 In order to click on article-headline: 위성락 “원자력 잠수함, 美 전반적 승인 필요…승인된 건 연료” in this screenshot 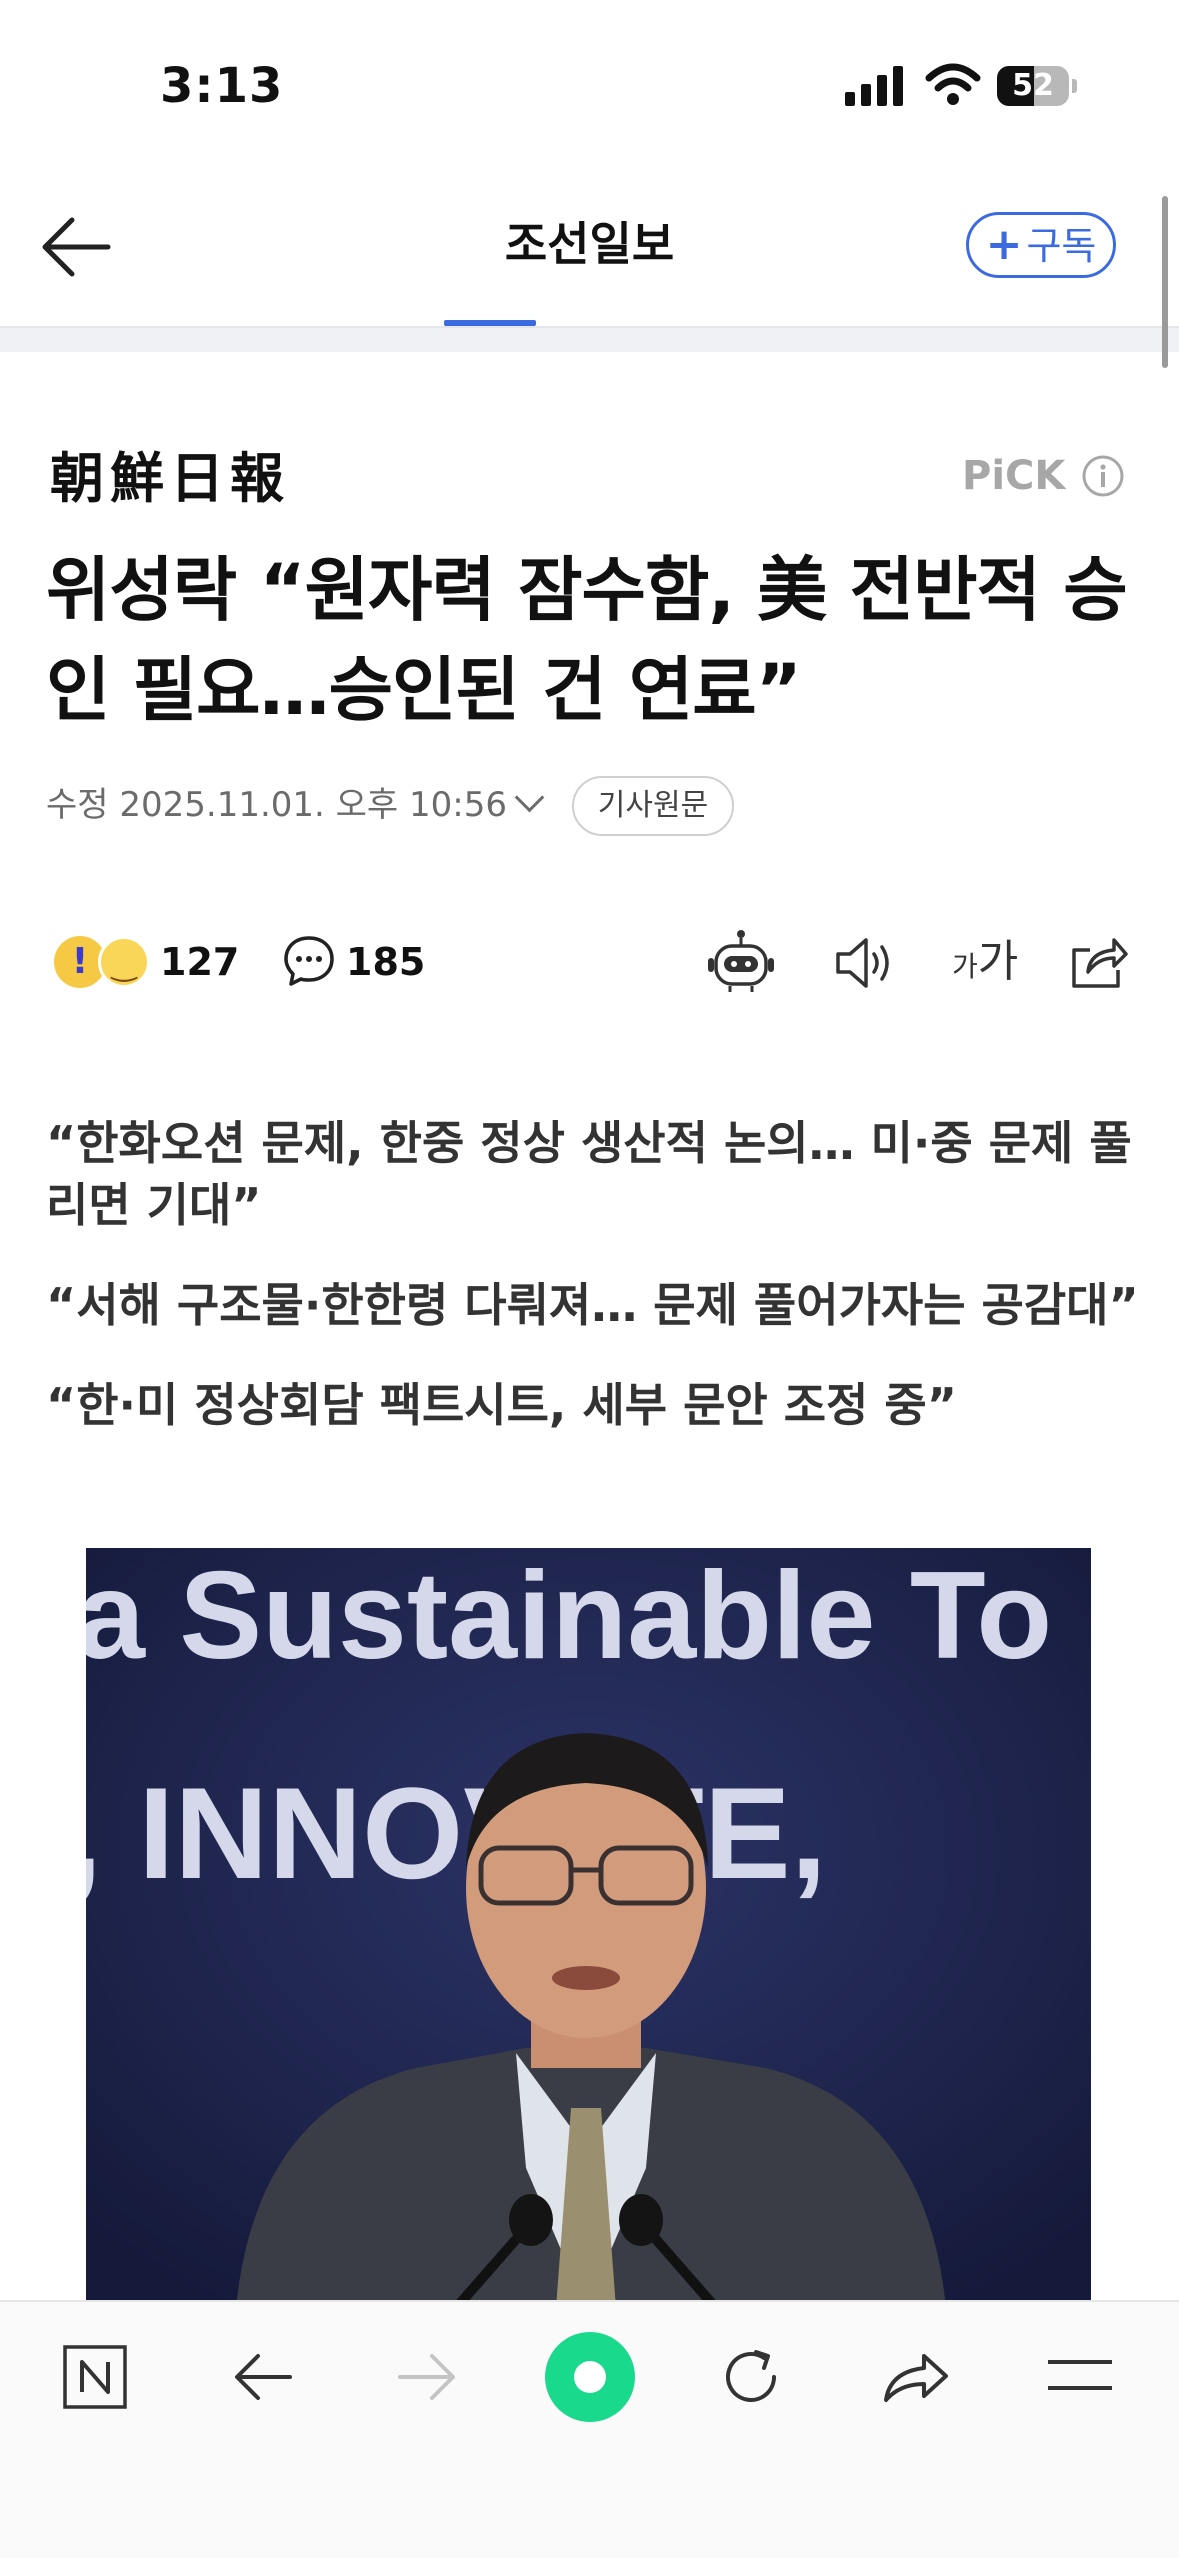, I will do `click(587, 640)`.